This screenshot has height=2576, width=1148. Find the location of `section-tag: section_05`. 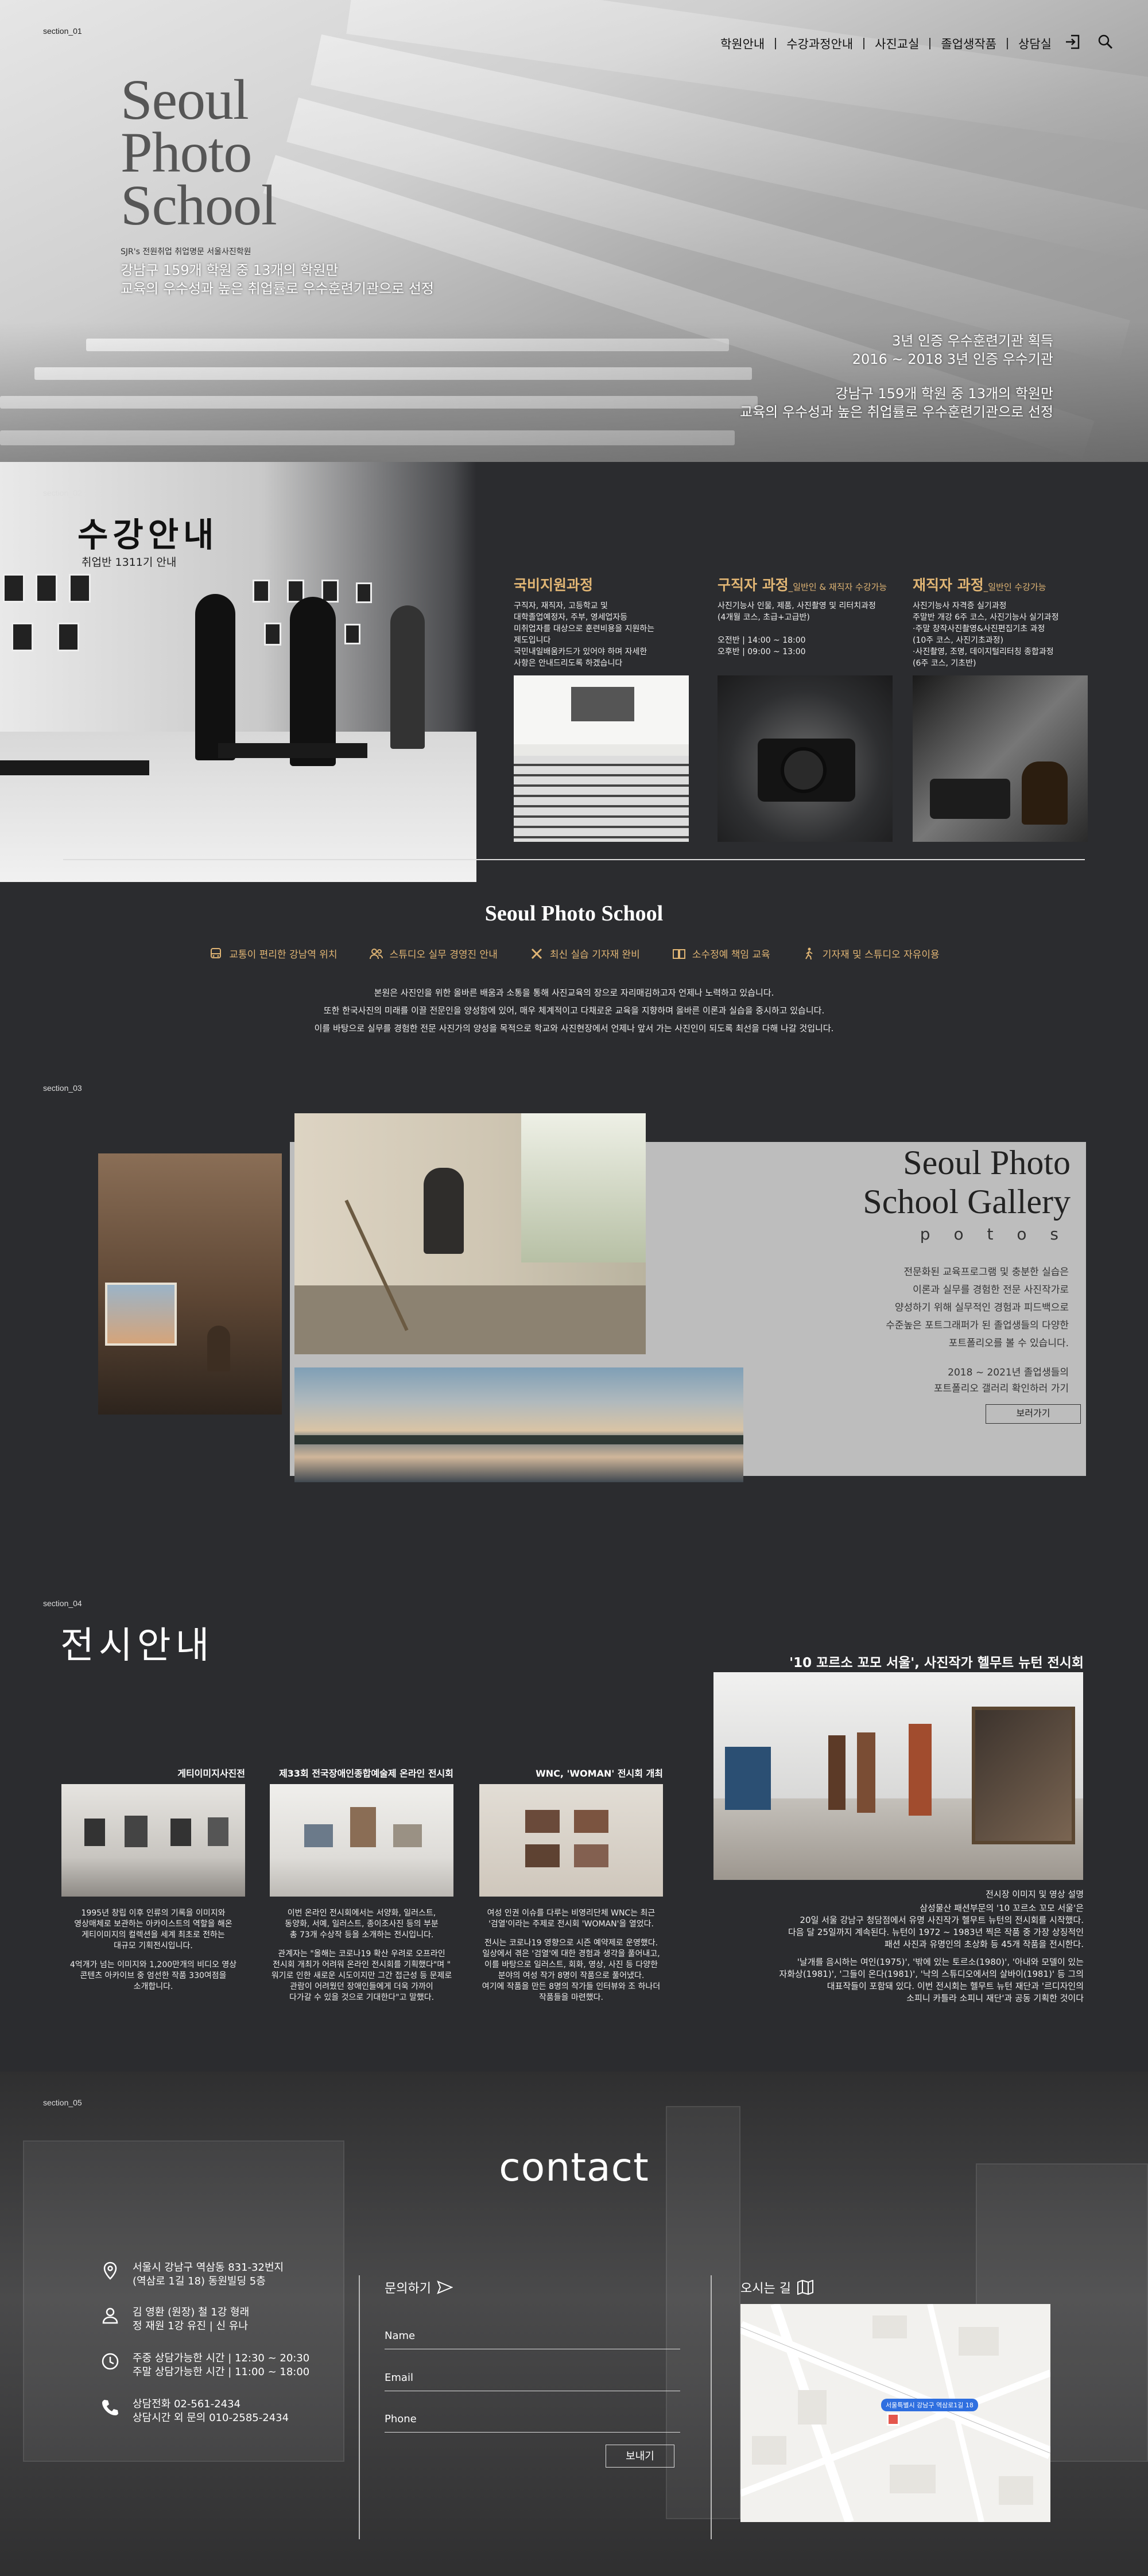

section-tag: section_05 is located at coordinates (62, 2102).